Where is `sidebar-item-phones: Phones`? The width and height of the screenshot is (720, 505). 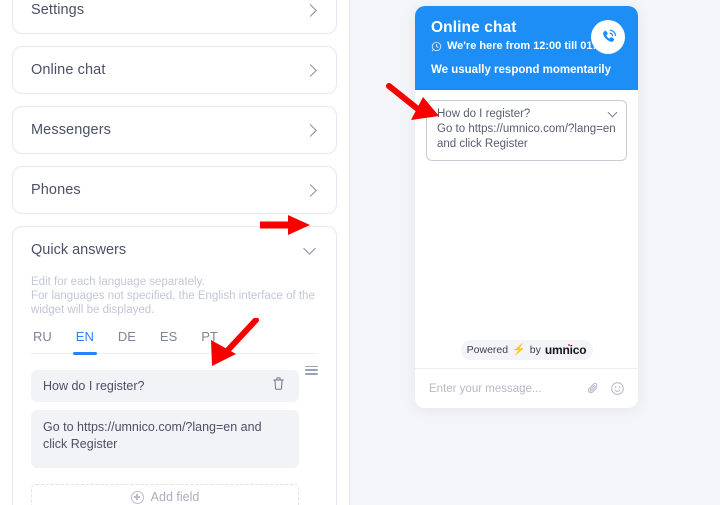
sidebar-item-phones: Phones is located at coordinates (174, 190).